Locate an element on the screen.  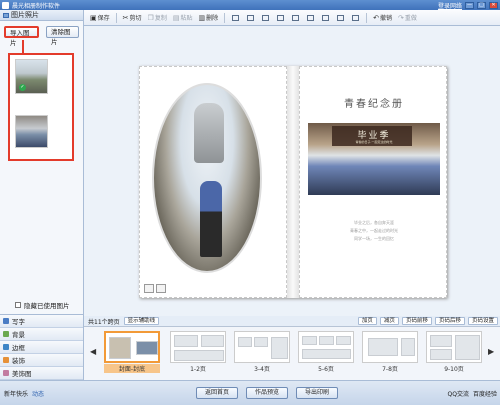
page-thumb-cover: 封面-封底 is located at coordinates (132, 352).